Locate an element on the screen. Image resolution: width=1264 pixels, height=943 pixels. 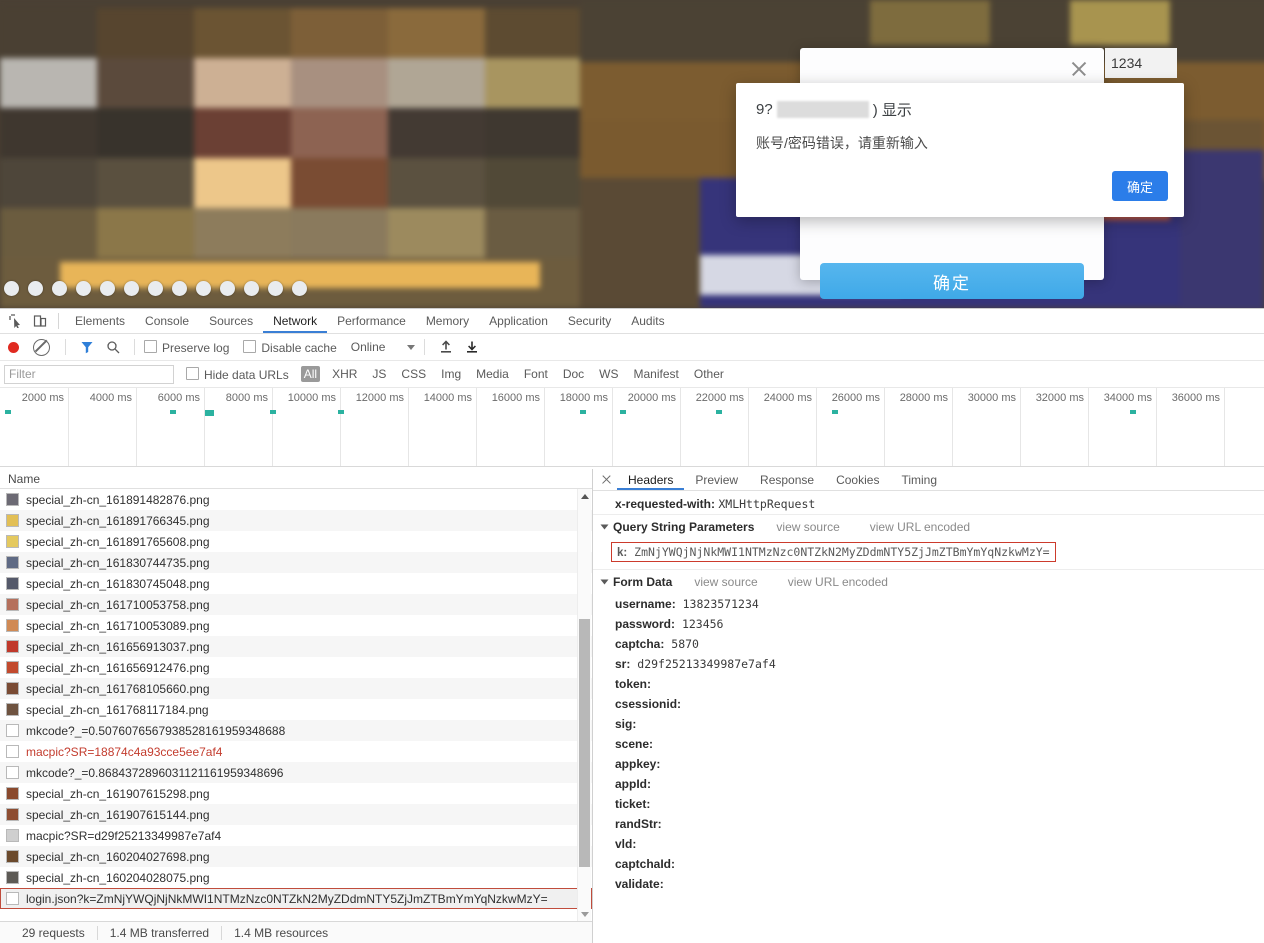
request-row: mkcode?_=0.8684372896031121161959348696 is located at coordinates (296, 772).